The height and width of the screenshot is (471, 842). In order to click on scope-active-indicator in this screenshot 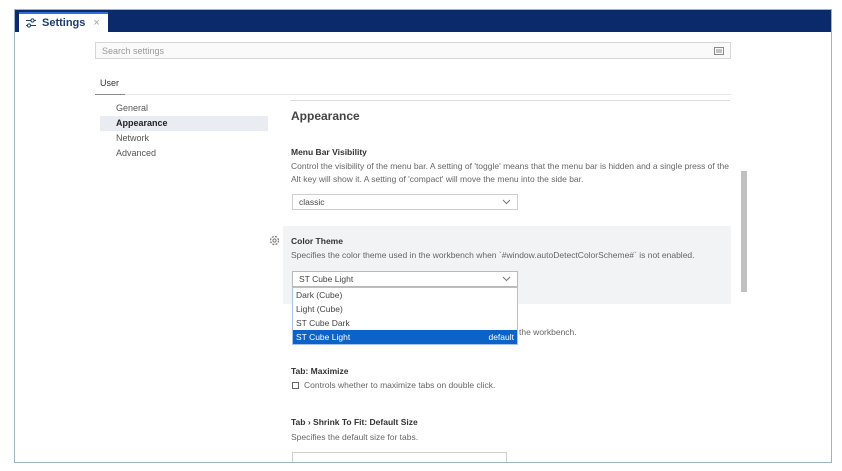, I will do `click(110, 94)`.